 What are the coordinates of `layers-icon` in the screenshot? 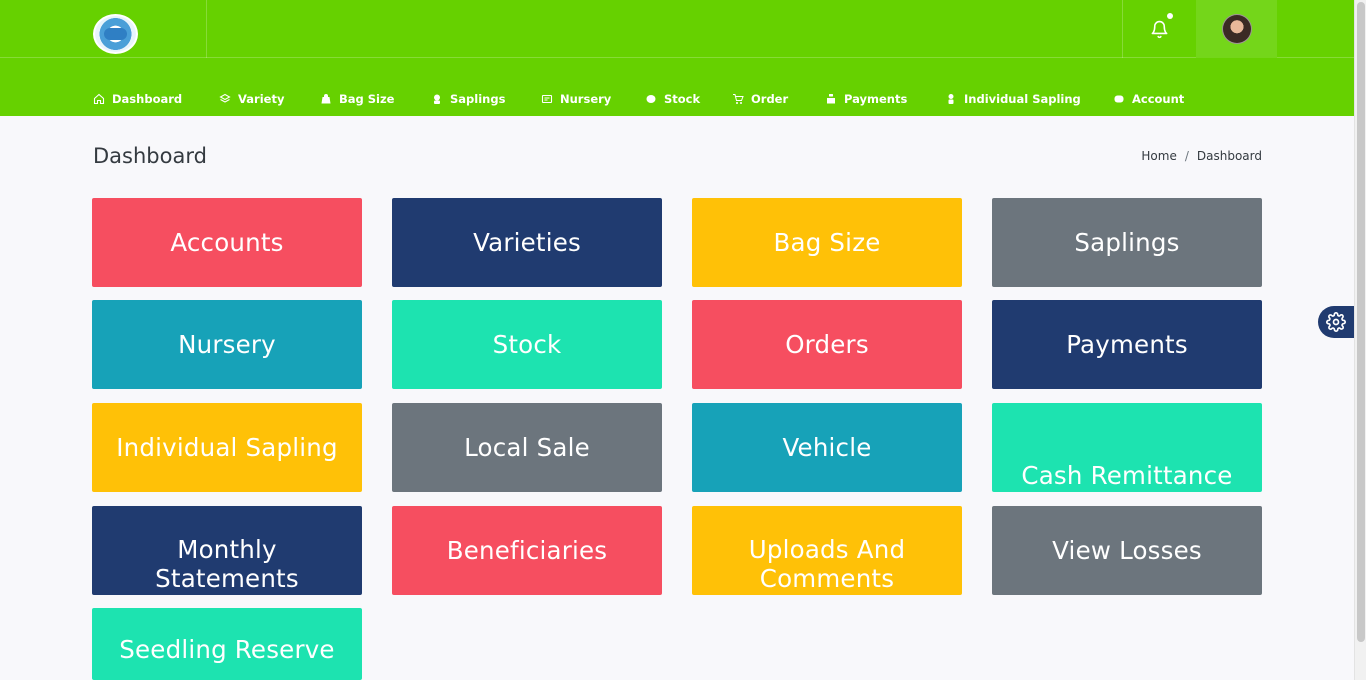 It's located at (225, 98).